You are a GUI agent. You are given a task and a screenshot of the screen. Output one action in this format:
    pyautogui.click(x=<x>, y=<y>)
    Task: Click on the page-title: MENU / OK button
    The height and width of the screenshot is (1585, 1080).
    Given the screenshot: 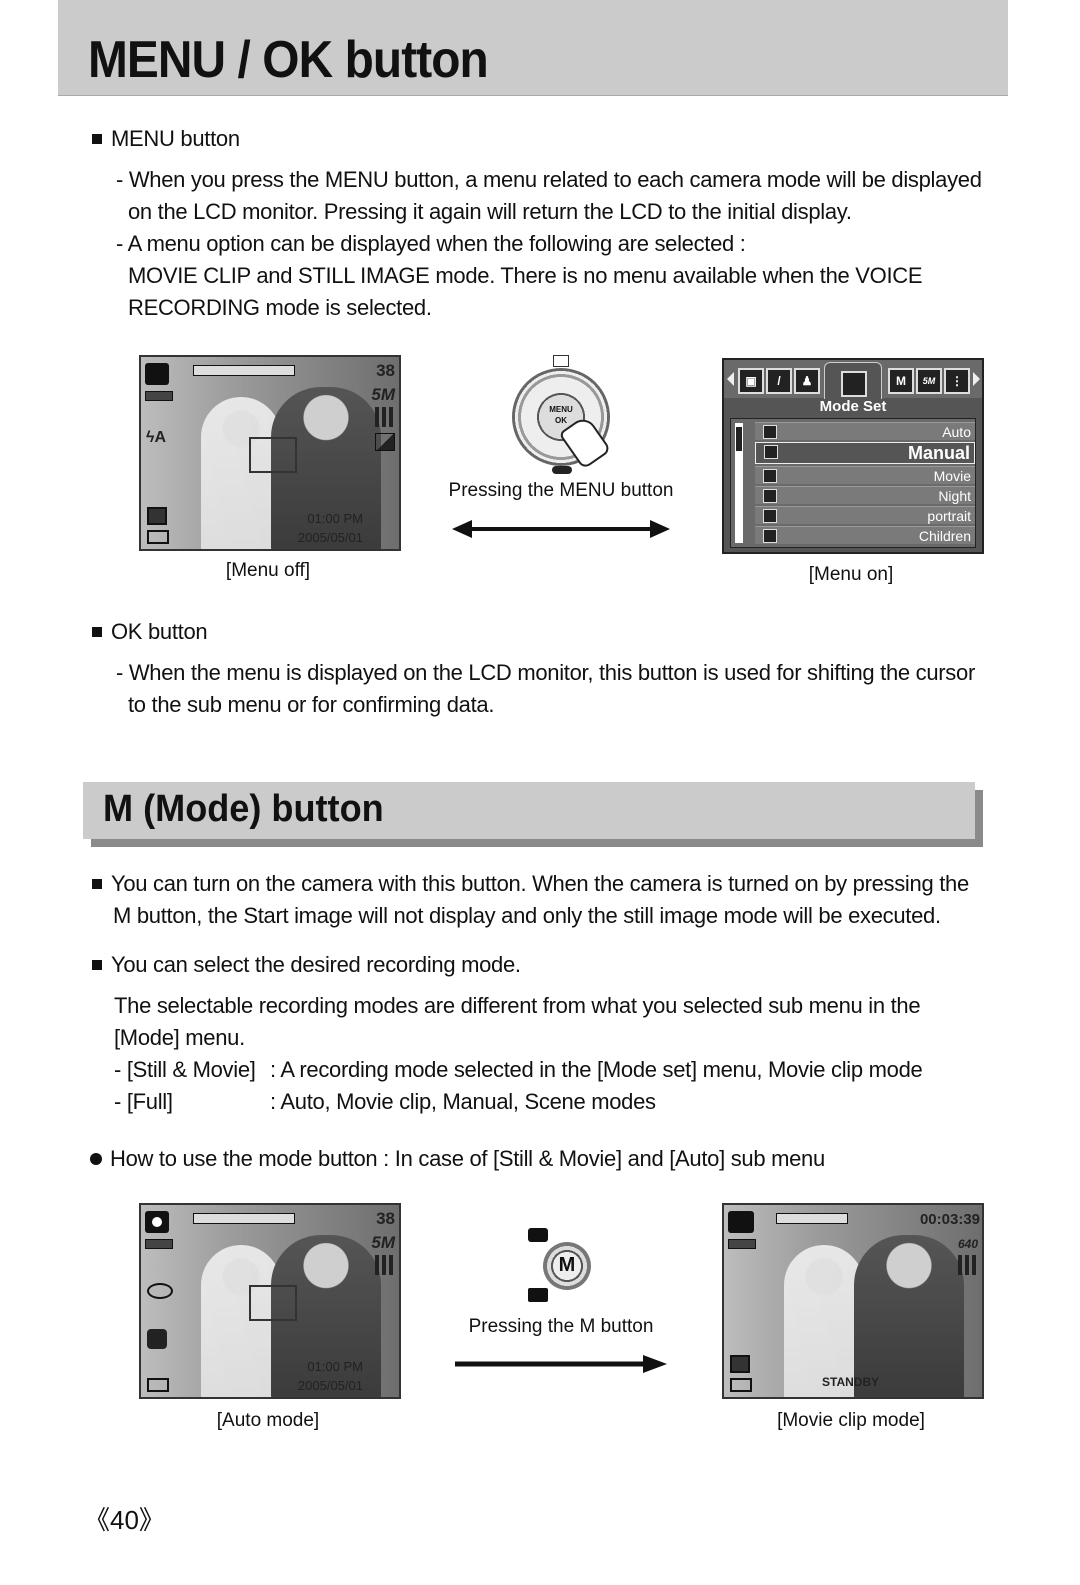 What is the action you would take?
    pyautogui.click(x=288, y=60)
    